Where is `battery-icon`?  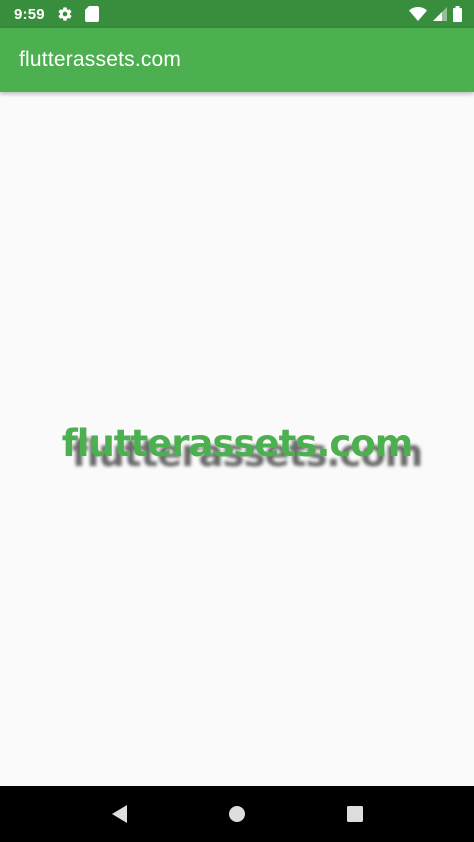
battery-icon is located at coordinates (457, 14).